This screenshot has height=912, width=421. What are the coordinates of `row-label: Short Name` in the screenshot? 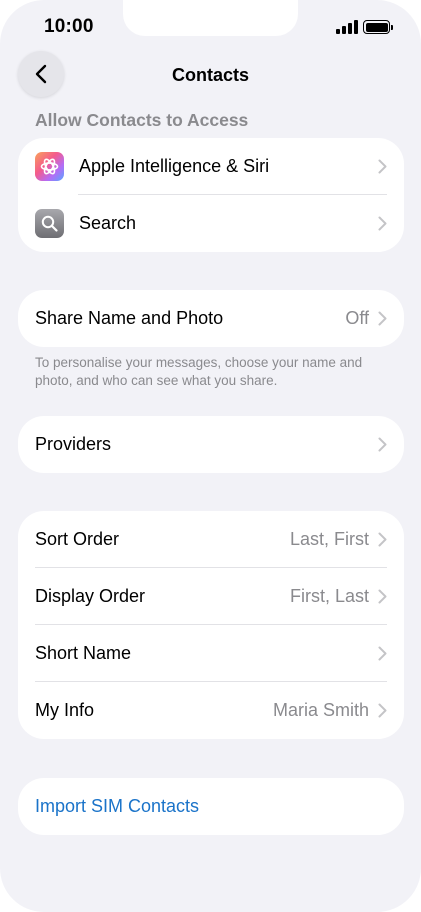 It's located at (83, 653).